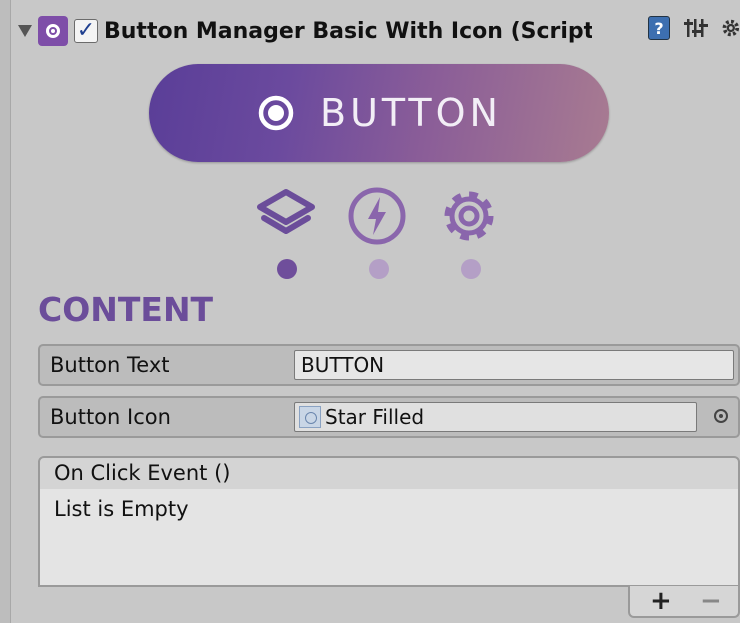 The width and height of the screenshot is (740, 623). I want to click on component-settings-gear-icon, so click(729, 28).